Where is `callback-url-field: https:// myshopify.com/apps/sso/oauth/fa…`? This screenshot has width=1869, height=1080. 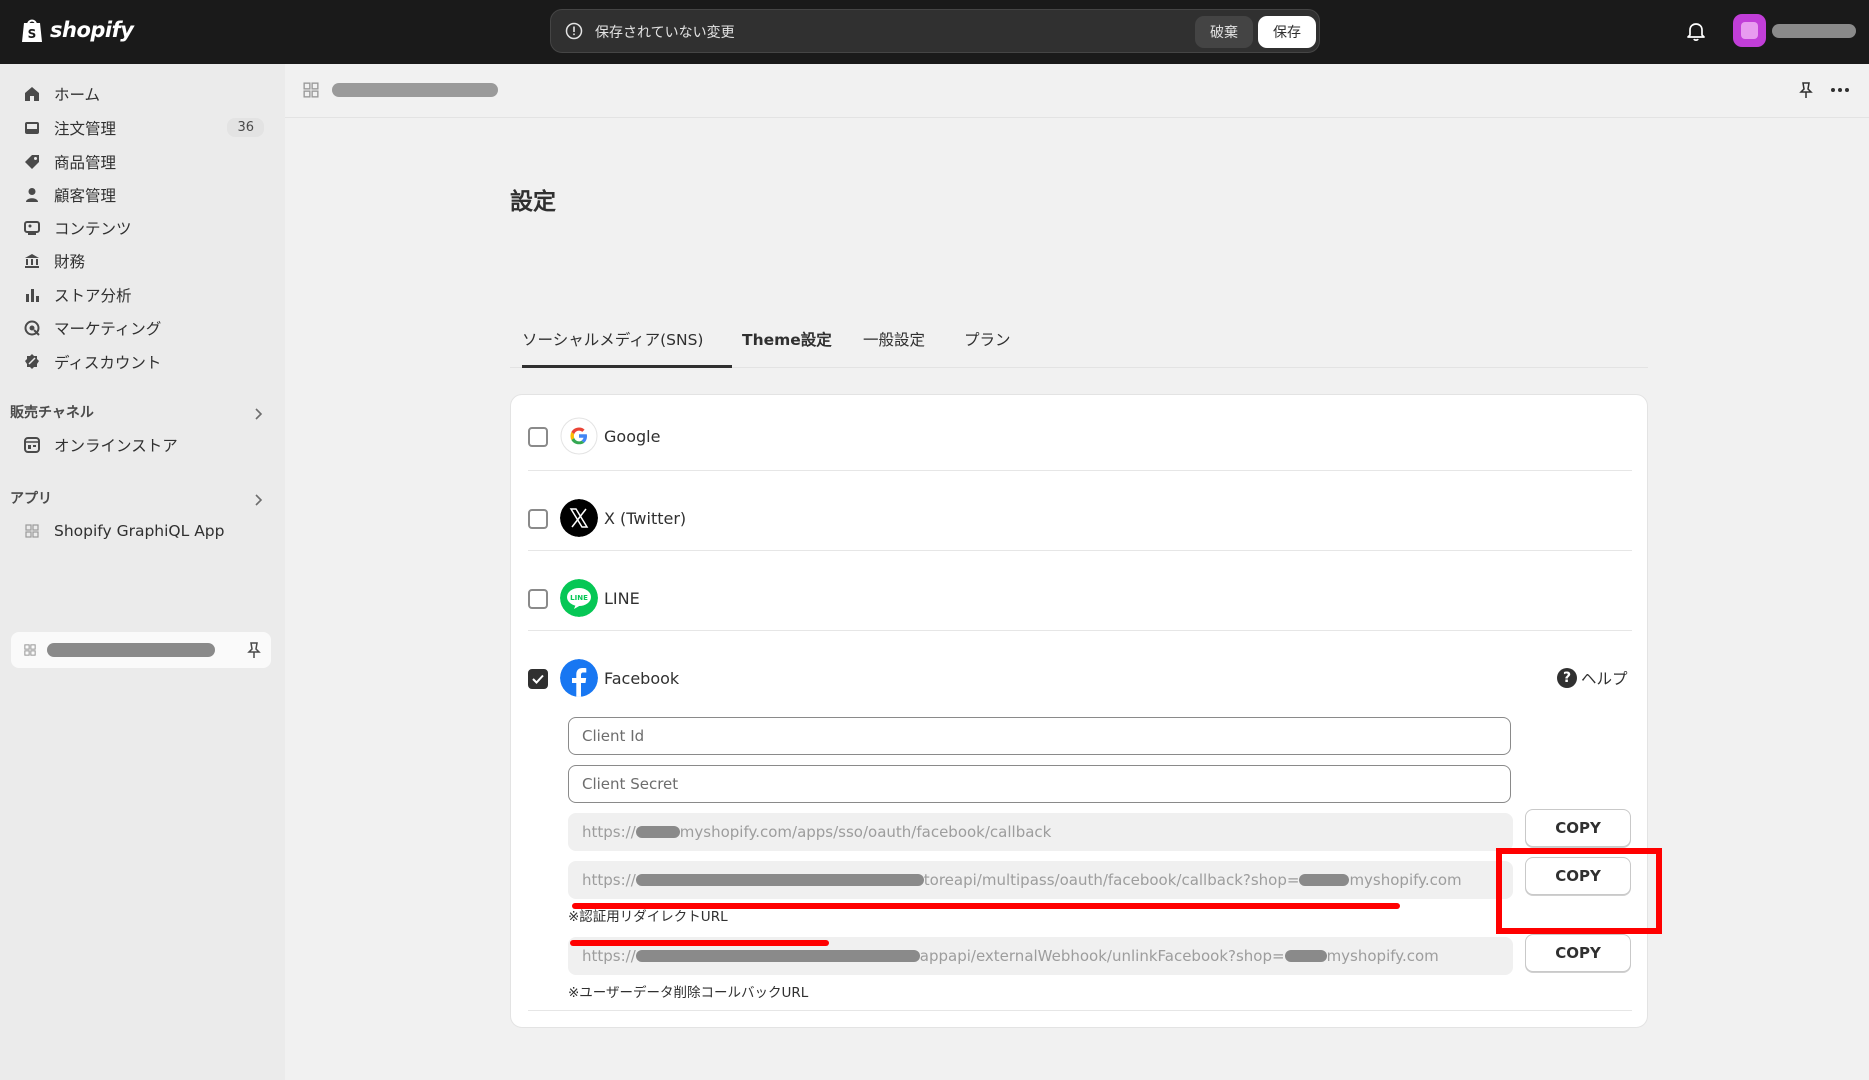 callback-url-field: https:// myshopify.com/apps/sso/oauth/fa… is located at coordinates (1040, 832).